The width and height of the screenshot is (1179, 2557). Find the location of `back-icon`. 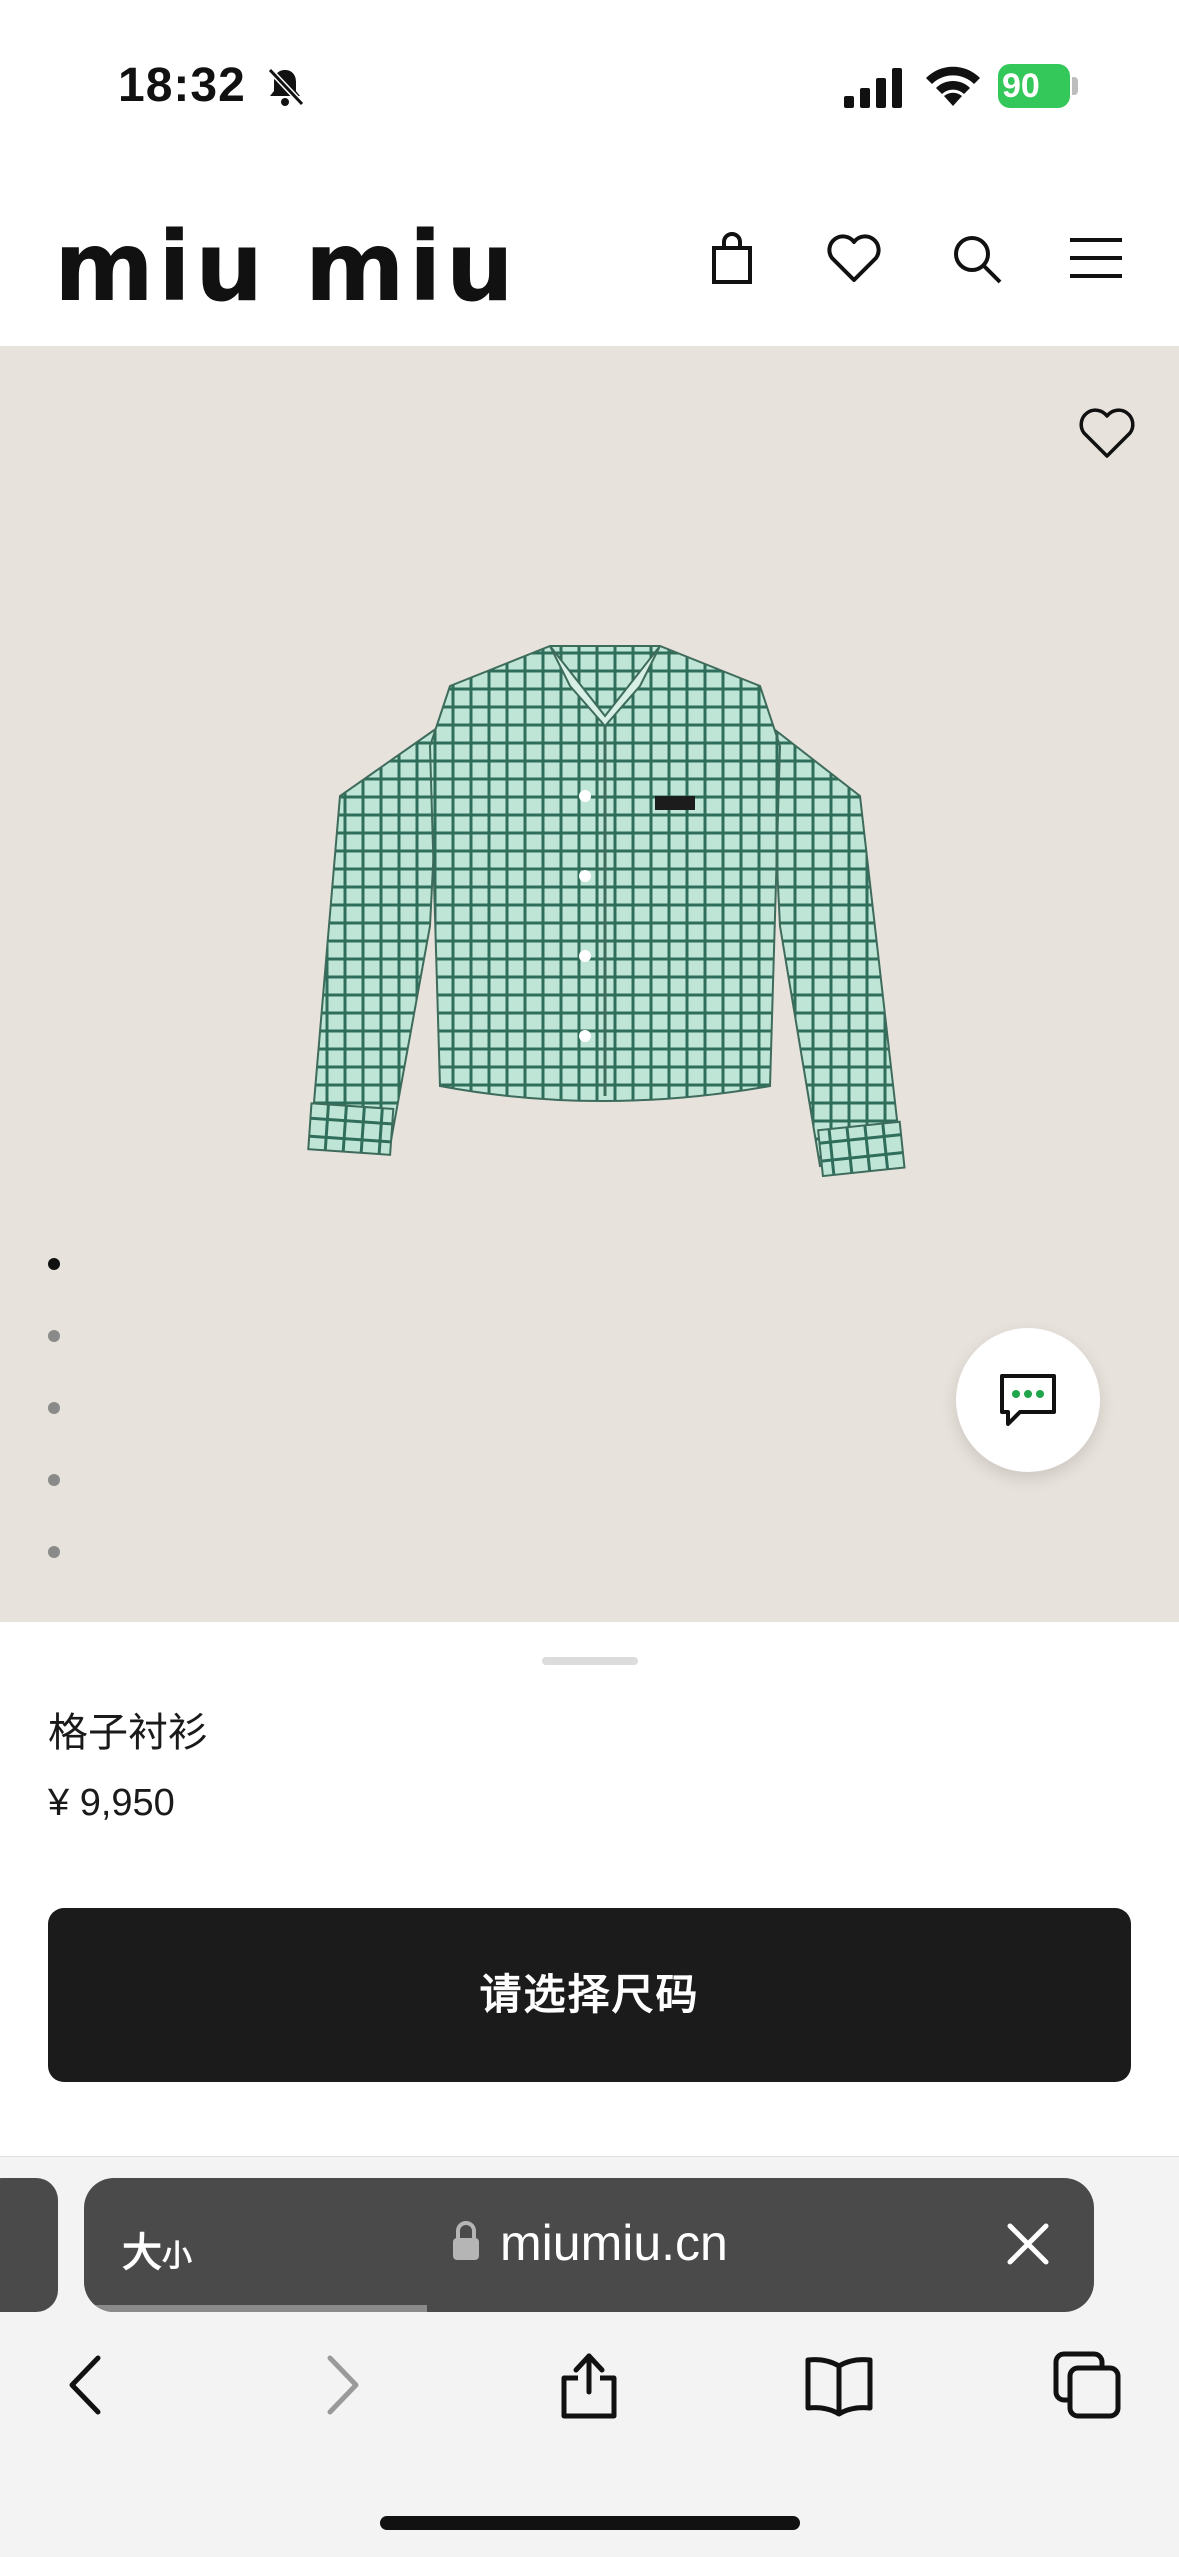

back-icon is located at coordinates (87, 2385).